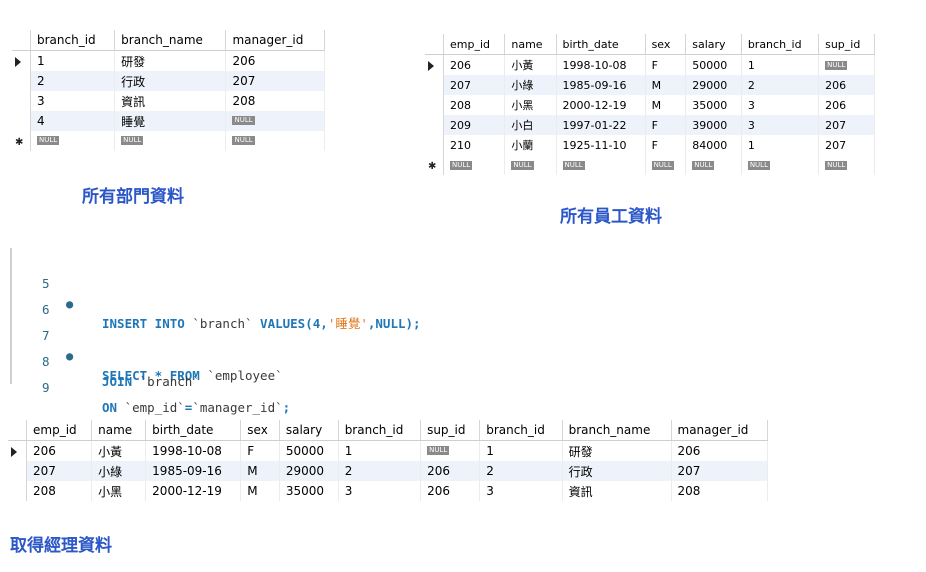 This screenshot has width=926, height=572. What do you see at coordinates (713, 44) in the screenshot?
I see `column-header: salary` at bounding box center [713, 44].